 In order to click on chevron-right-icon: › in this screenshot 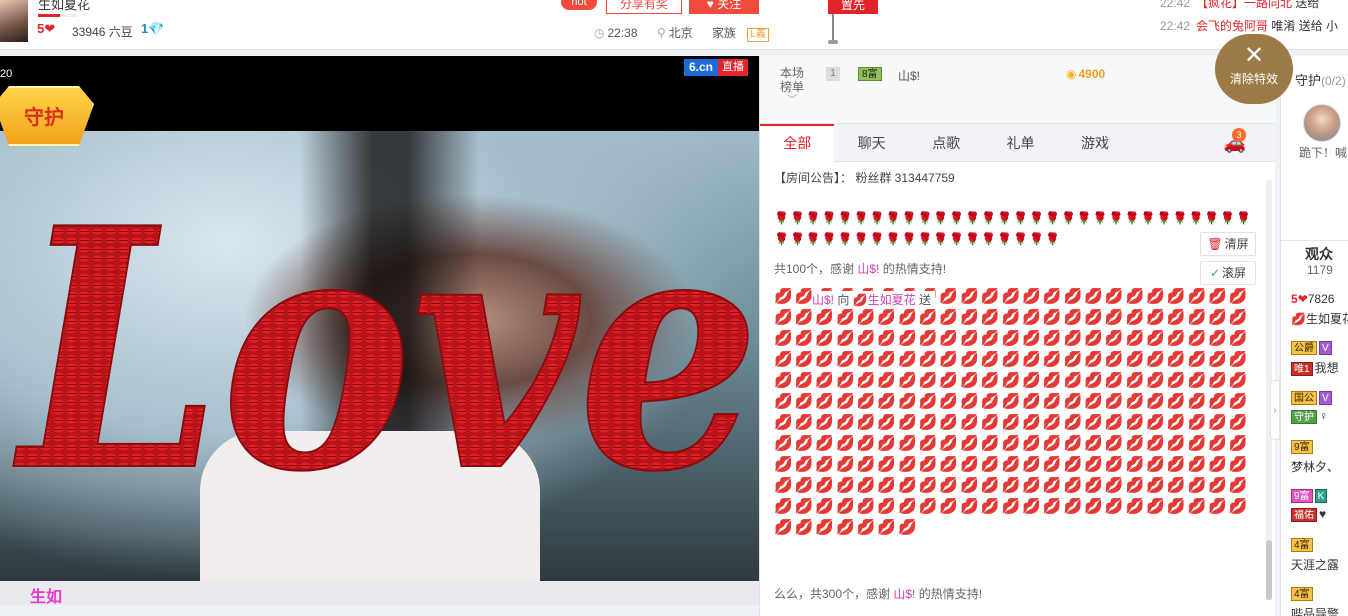, I will do `click(1275, 410)`.